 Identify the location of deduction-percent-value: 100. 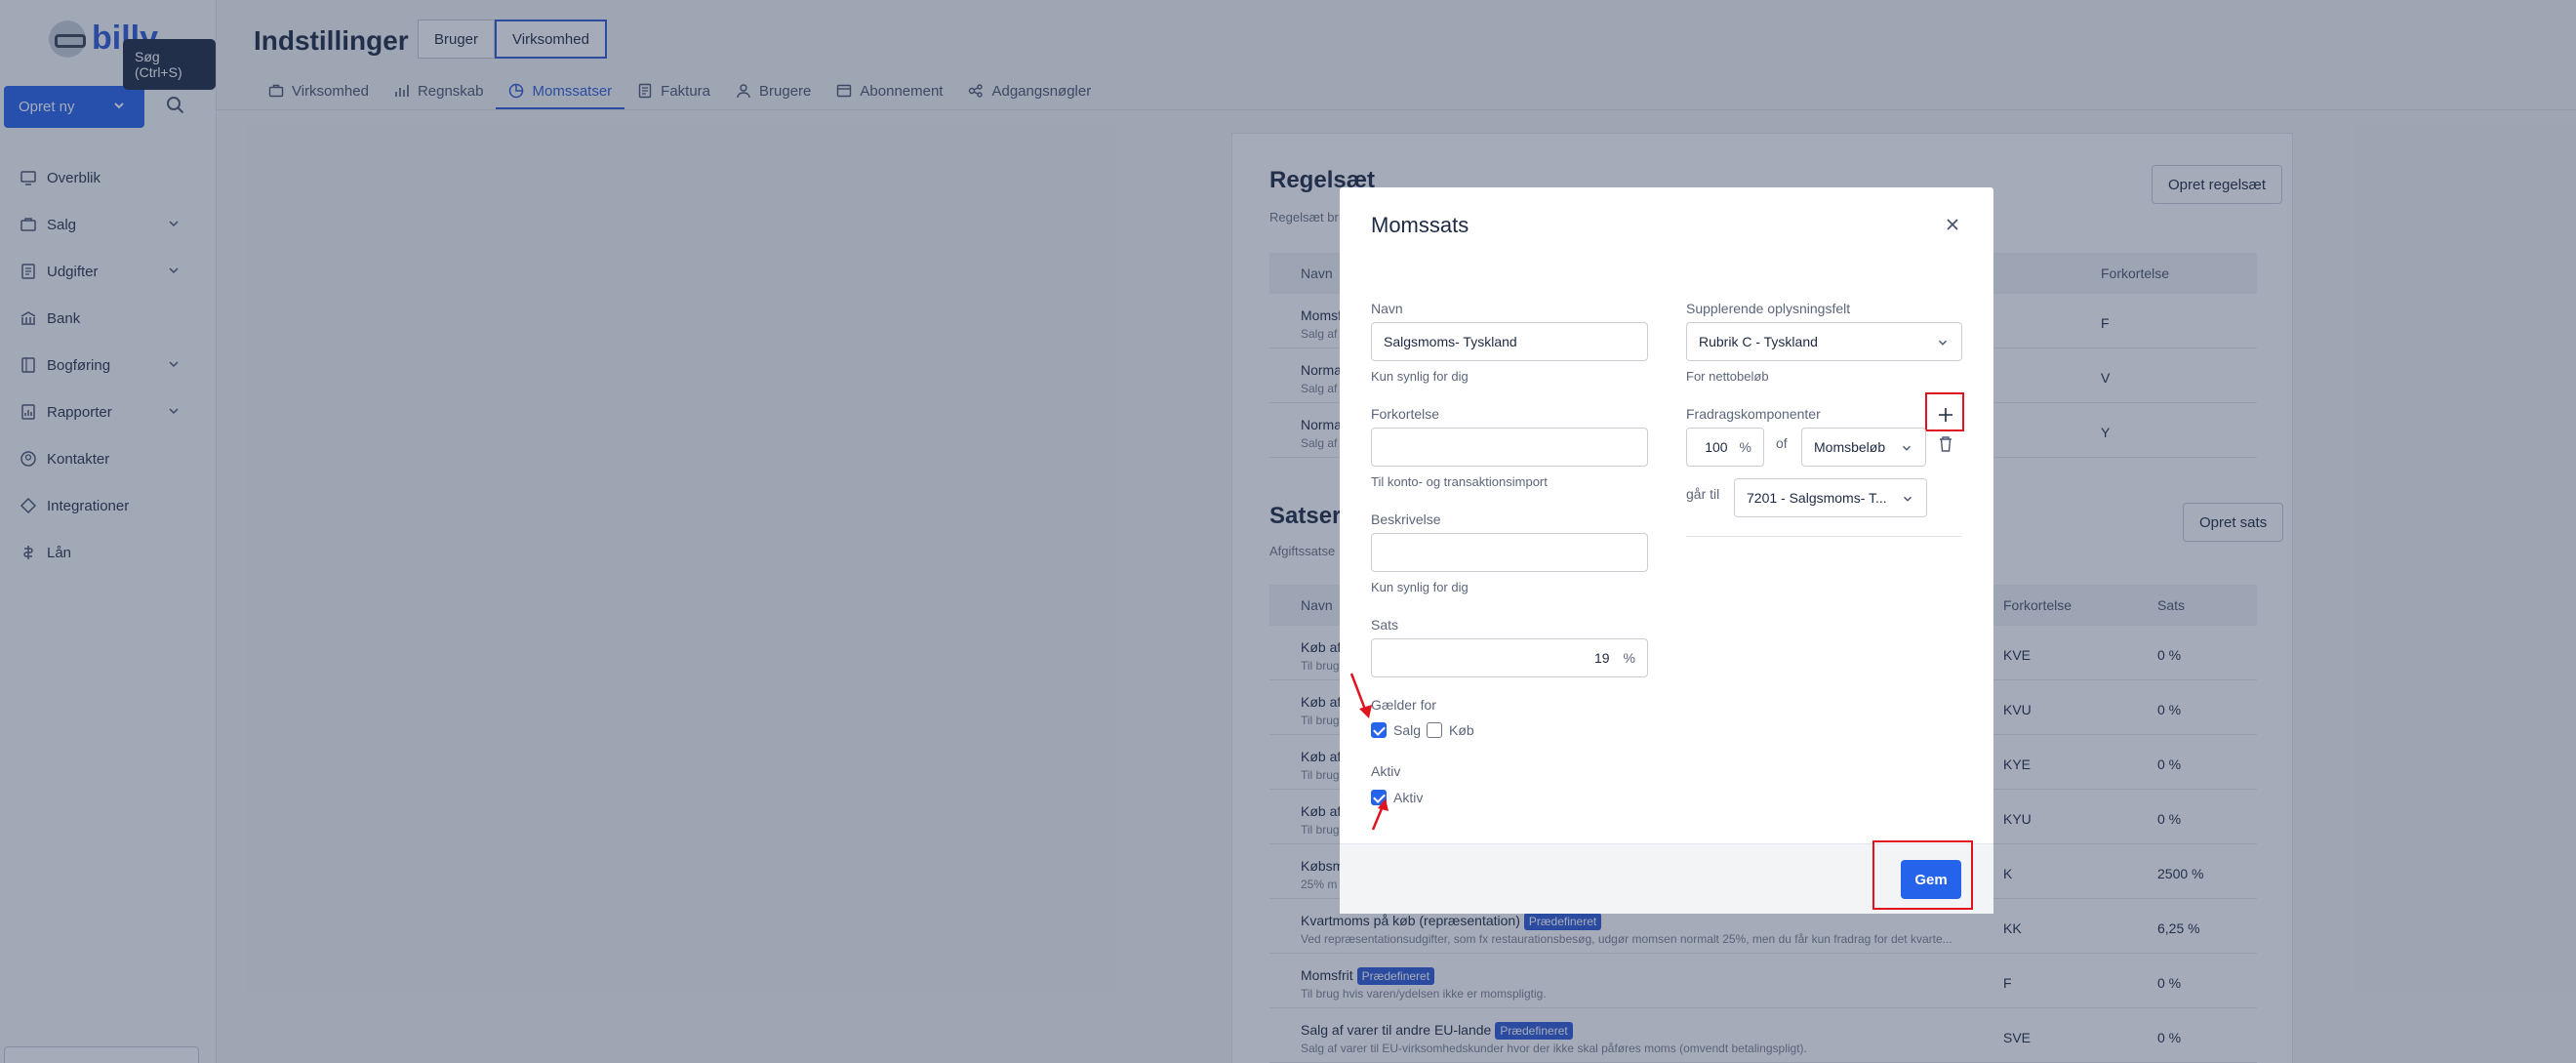
(1716, 447).